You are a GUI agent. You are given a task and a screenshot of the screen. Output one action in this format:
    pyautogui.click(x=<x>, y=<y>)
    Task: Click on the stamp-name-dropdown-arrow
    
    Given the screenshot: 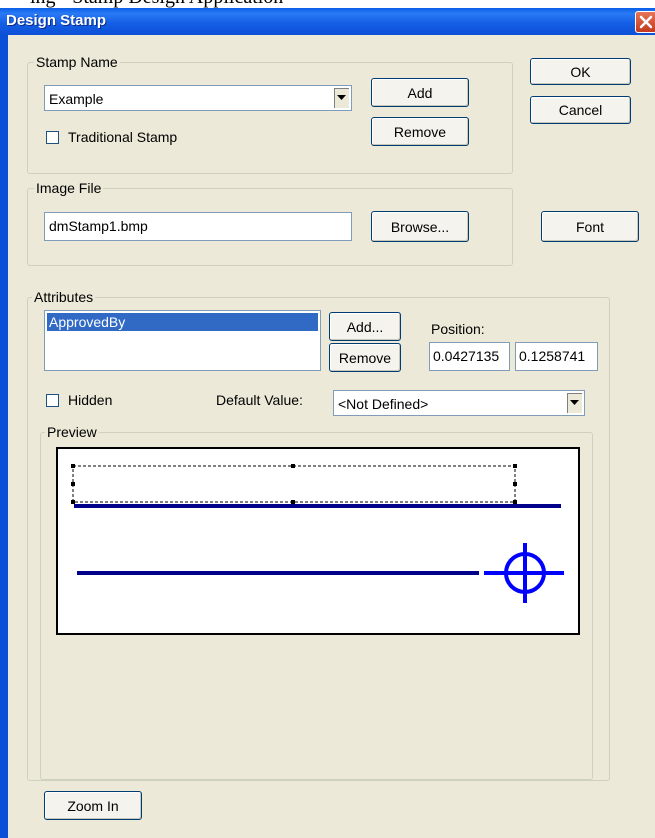 What is the action you would take?
    pyautogui.click(x=341, y=98)
    